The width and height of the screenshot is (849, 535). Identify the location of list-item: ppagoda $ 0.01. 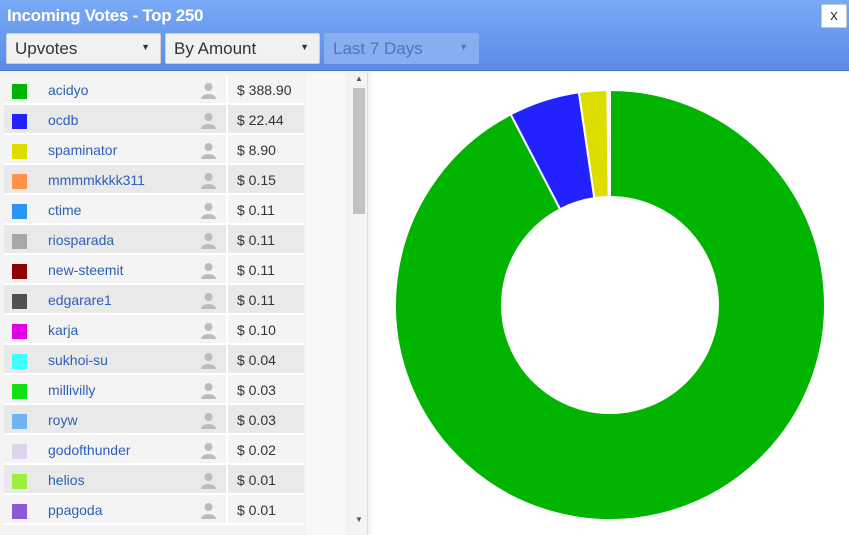
(154, 510).